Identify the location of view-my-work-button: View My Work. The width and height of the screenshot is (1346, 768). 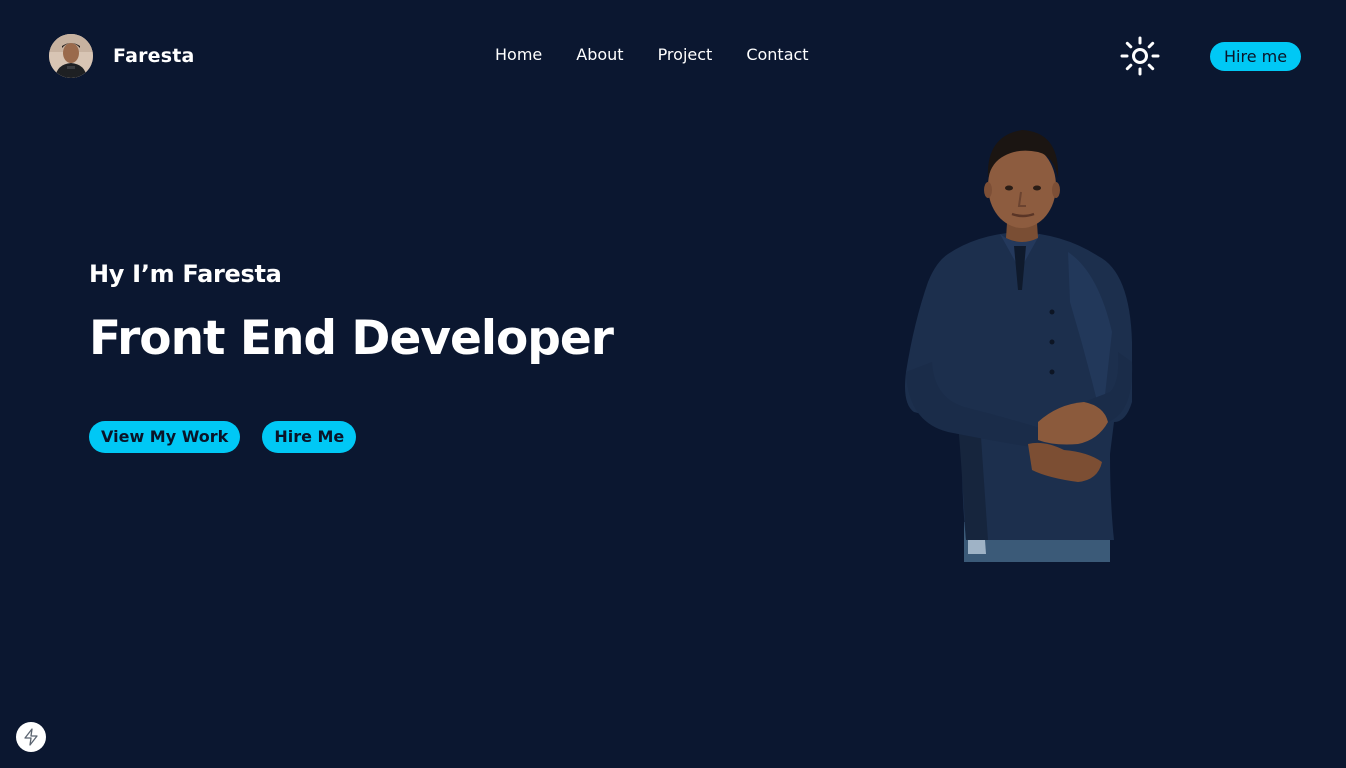
(165, 437).